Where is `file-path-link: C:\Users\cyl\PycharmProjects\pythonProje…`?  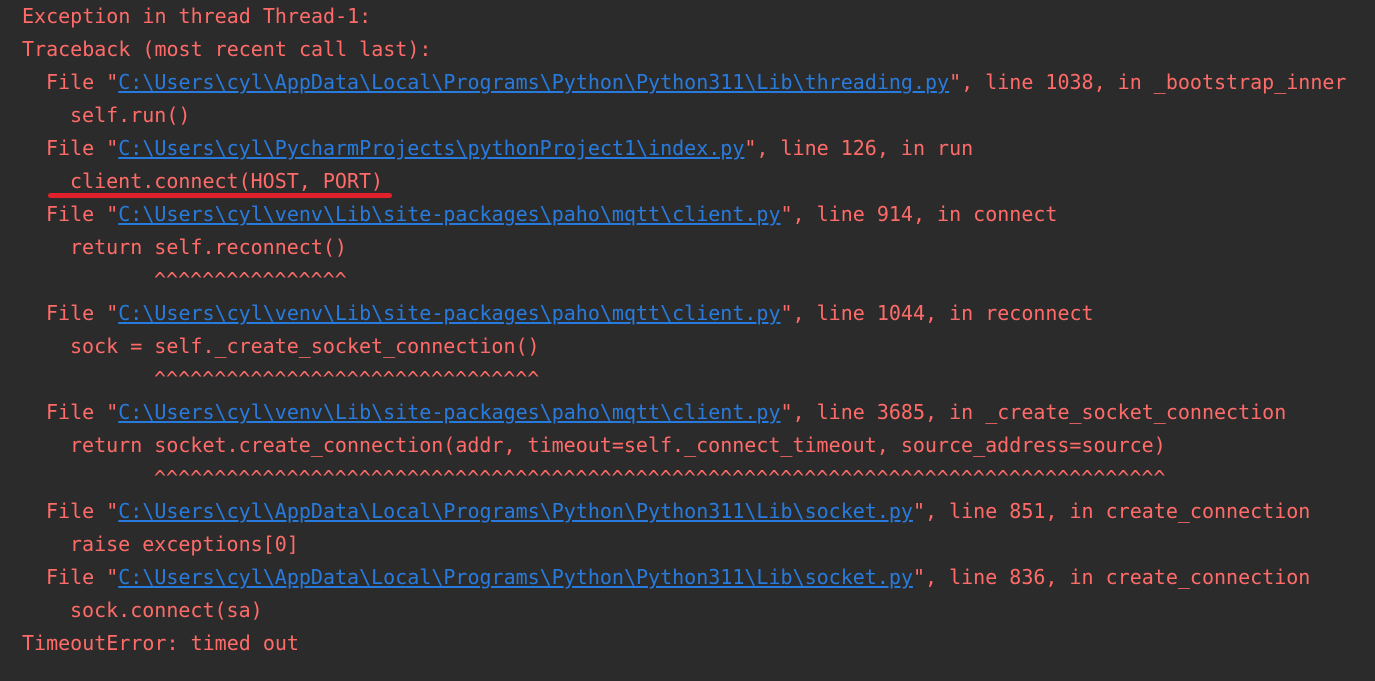
file-path-link: C:\Users\cyl\PycharmProjects\pythonProje… is located at coordinates (431, 148).